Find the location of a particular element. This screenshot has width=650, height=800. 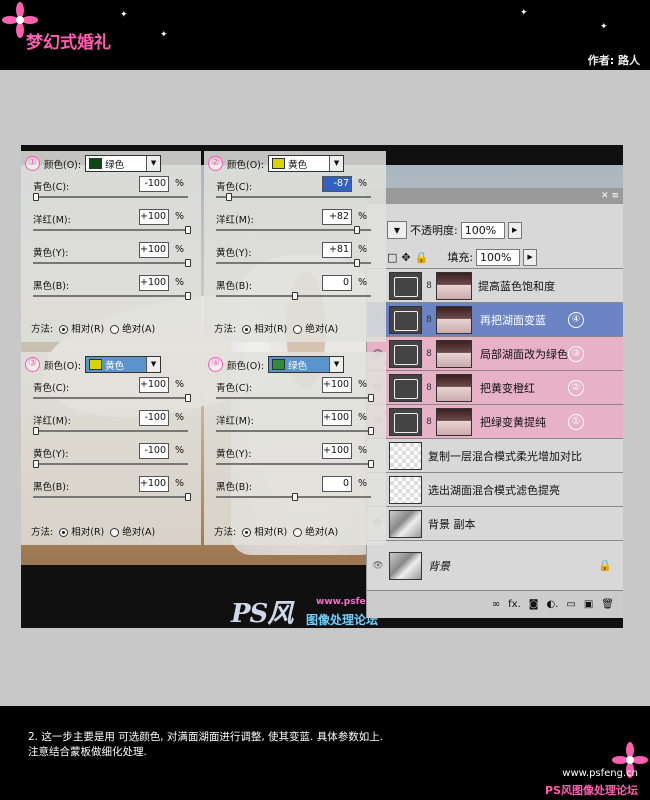

layer-row: 复制一层混合模式柔光增加对比 is located at coordinates (495, 455).